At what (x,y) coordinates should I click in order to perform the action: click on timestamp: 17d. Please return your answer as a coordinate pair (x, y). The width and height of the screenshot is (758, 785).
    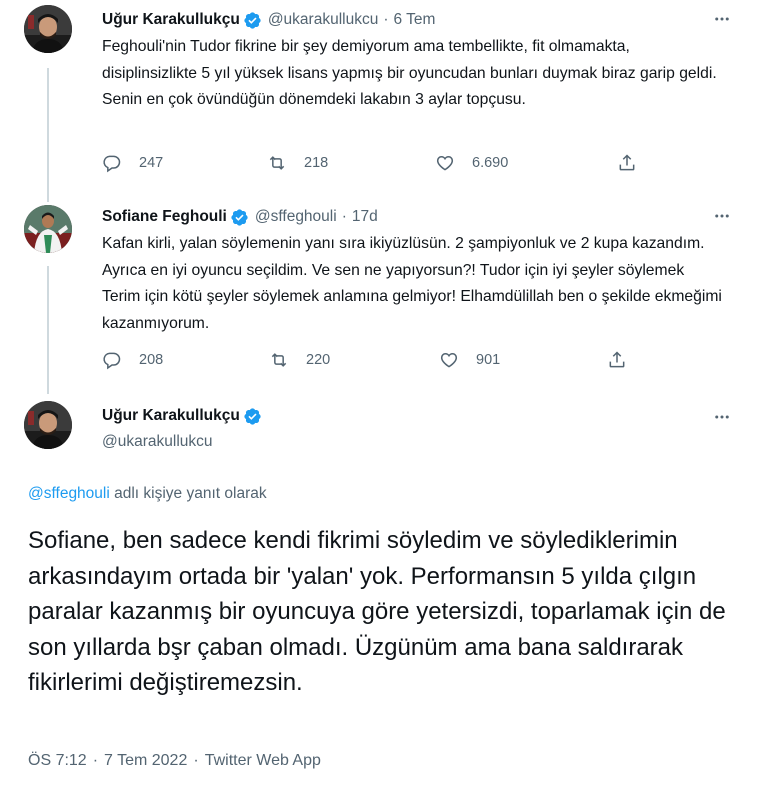
    Looking at the image, I should click on (365, 217).